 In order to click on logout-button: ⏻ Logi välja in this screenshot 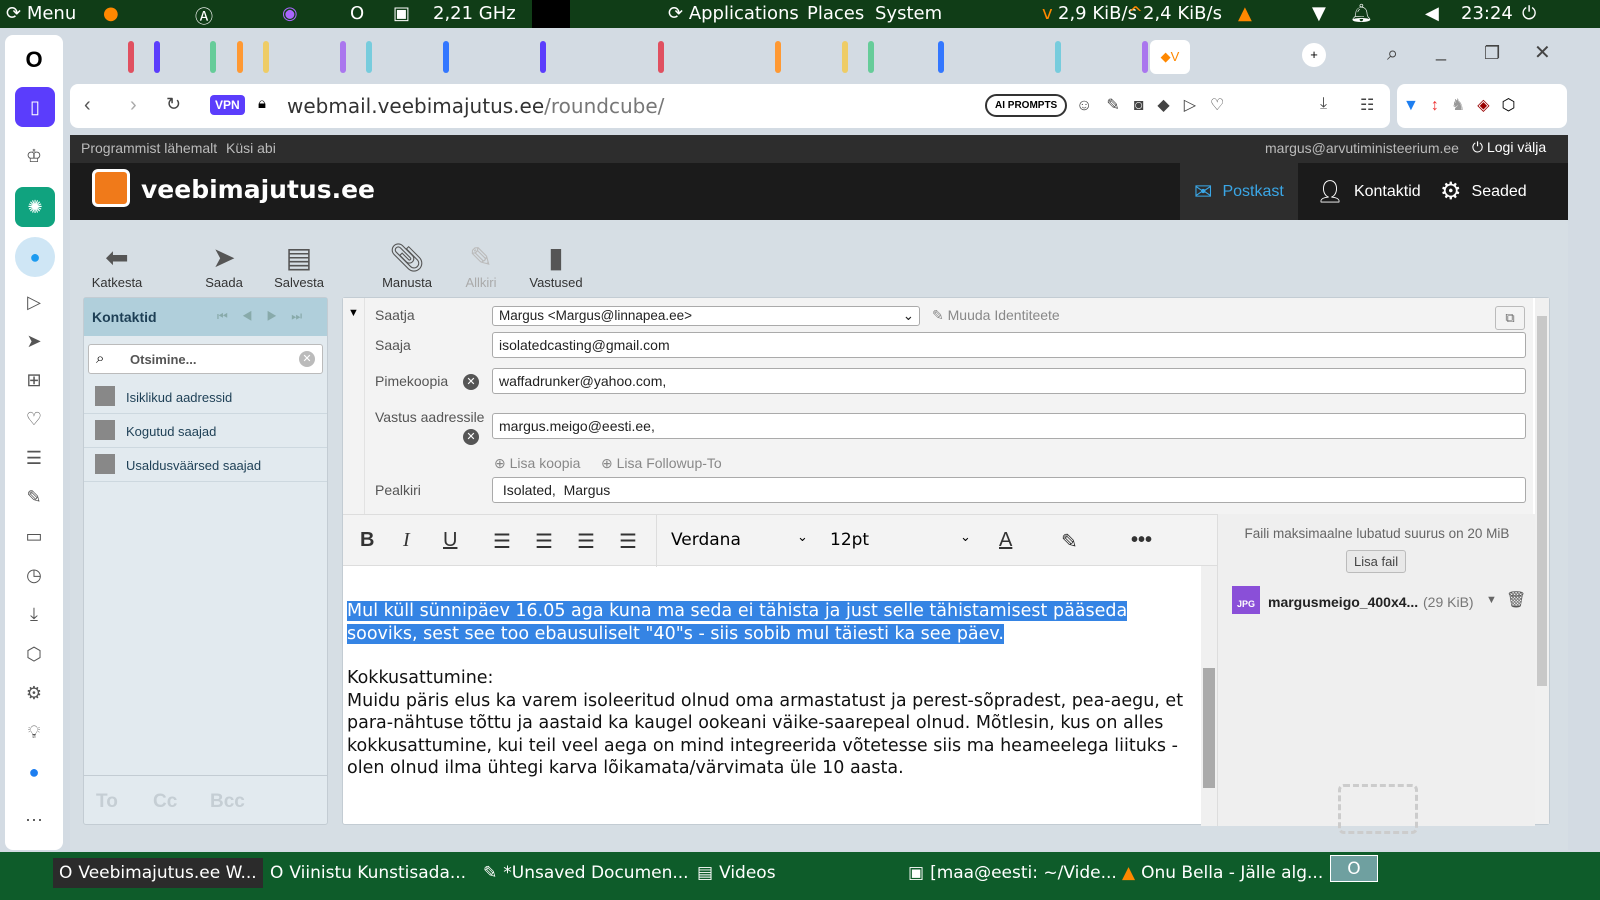, I will do `click(1509, 147)`.